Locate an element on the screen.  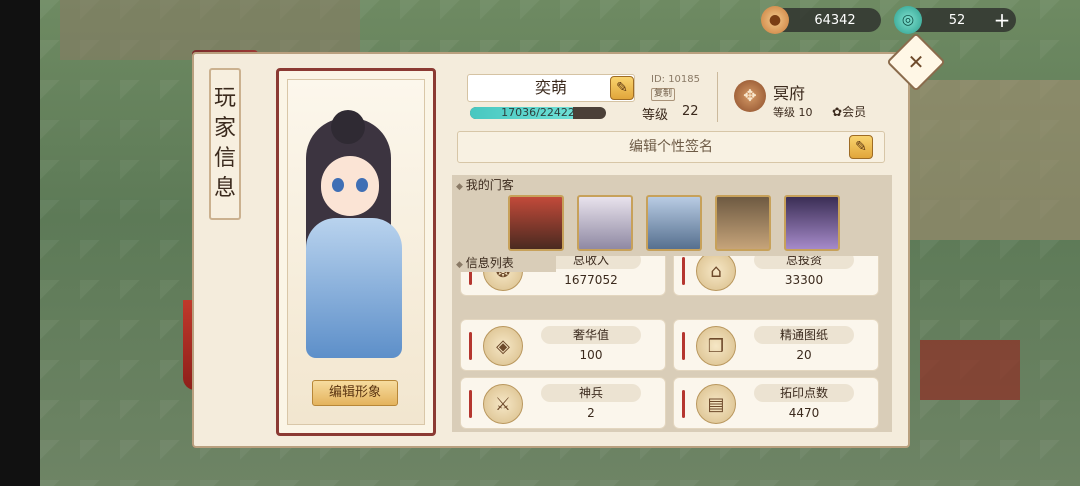
experience-text: 17036/22422 is located at coordinates (538, 113).